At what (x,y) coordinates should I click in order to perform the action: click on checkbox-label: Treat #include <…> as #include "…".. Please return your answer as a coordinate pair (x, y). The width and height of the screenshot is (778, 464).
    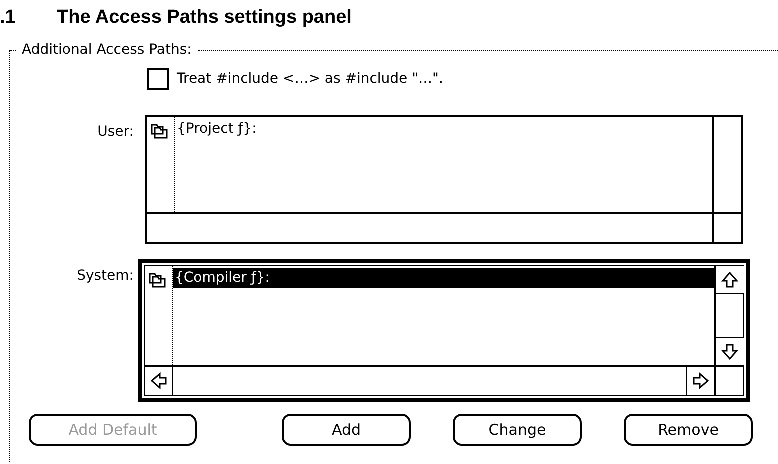
    Looking at the image, I should click on (310, 79).